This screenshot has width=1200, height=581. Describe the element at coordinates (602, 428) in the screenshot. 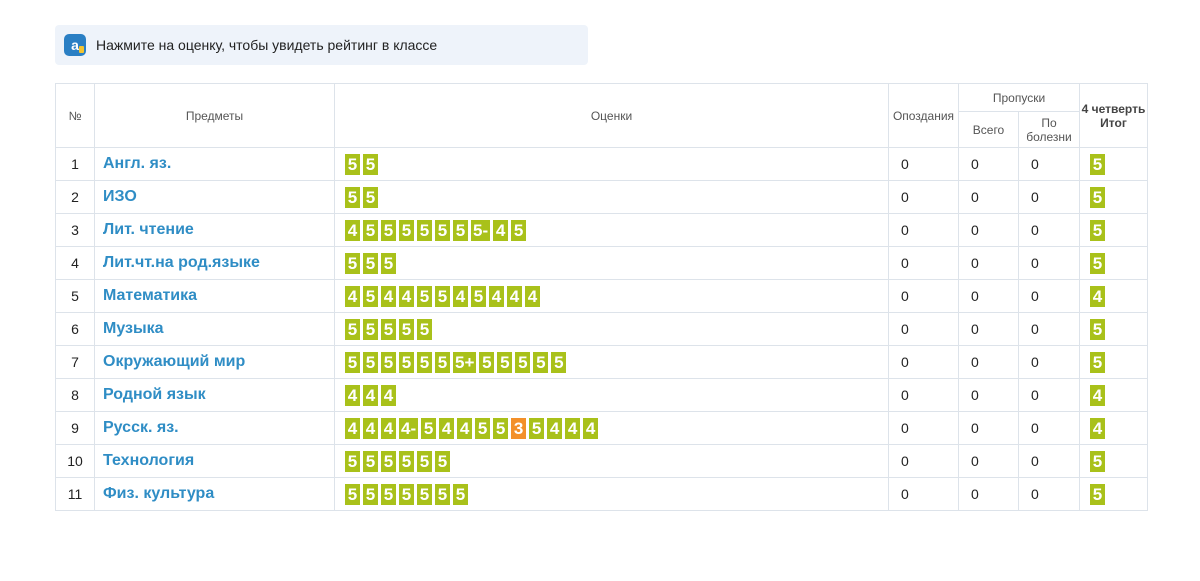

I see `table-row: 9 Русск. яз. 4 4 4 4- 5 4 4 5 5 3 5 4 4 4 0 0 0 4` at that location.